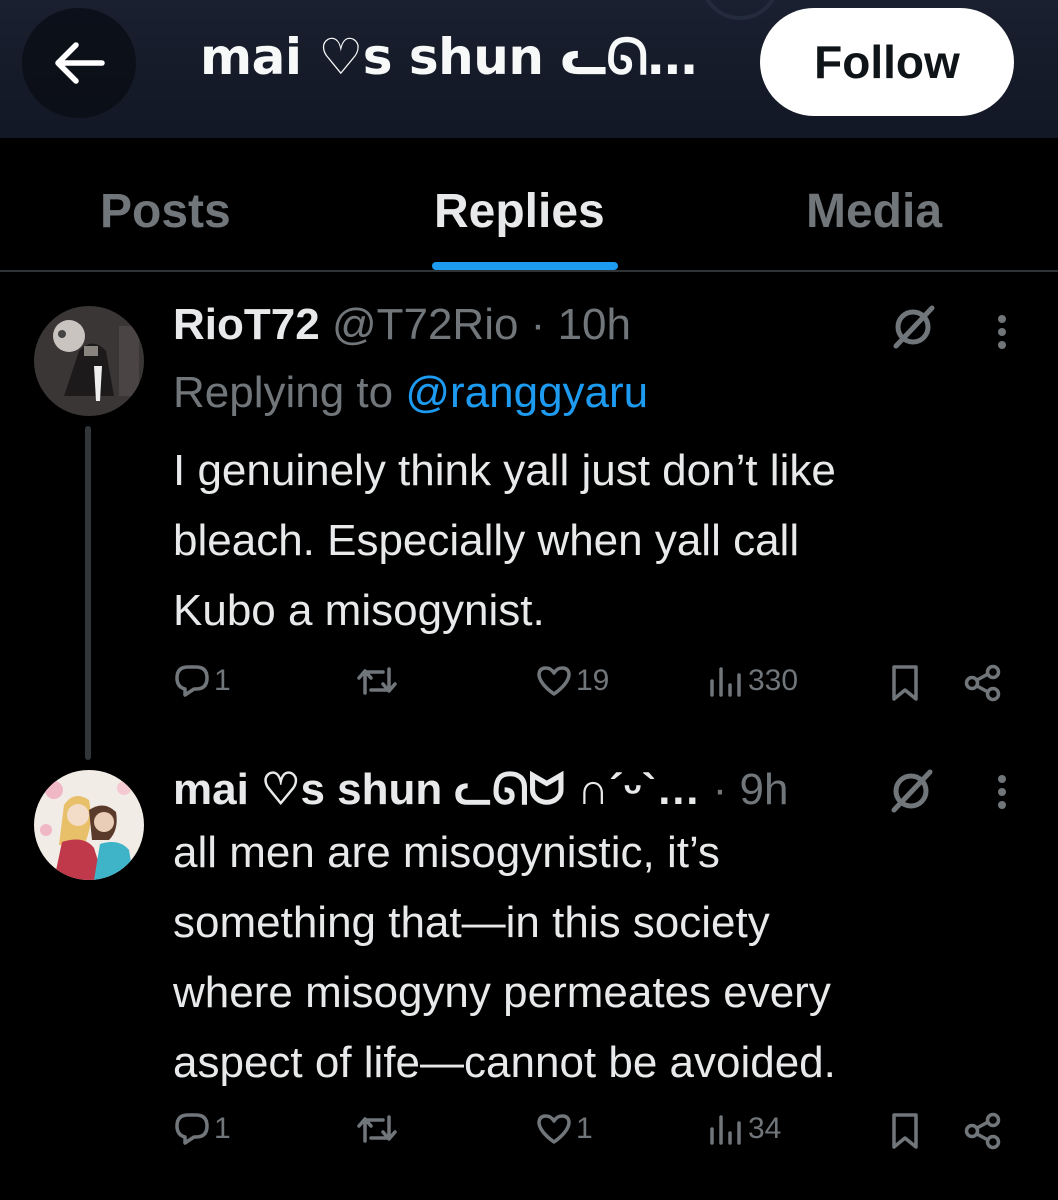 The width and height of the screenshot is (1058, 1200). I want to click on like-count: 1, so click(584, 1128).